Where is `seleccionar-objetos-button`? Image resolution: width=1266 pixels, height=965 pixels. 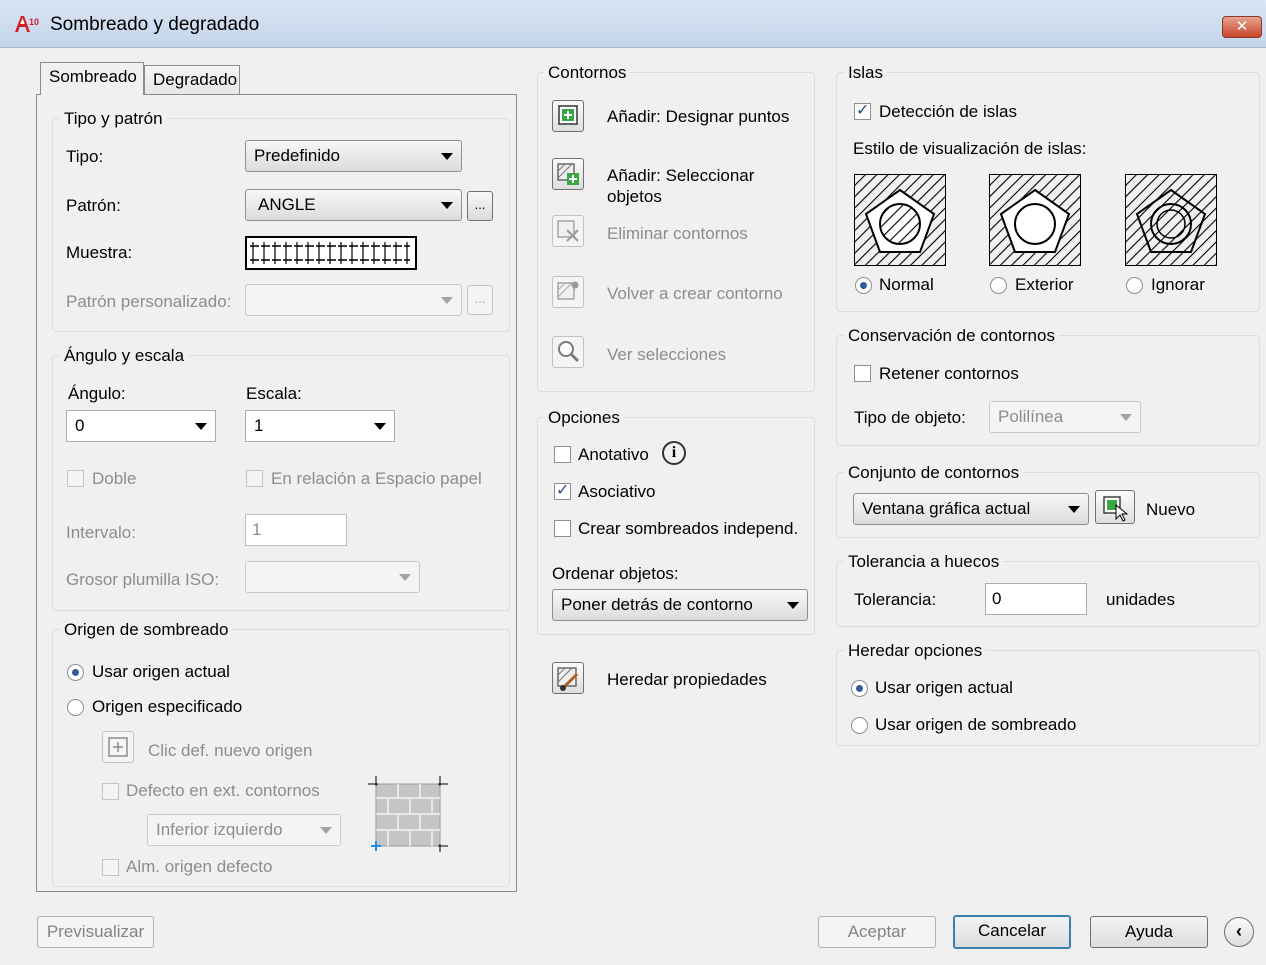
seleccionar-objetos-button is located at coordinates (568, 174).